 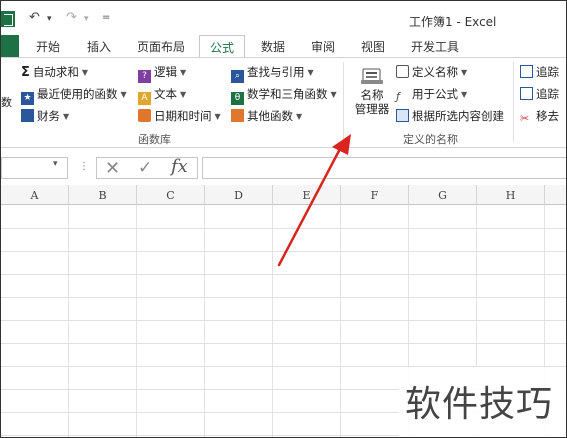 What do you see at coordinates (112, 168) in the screenshot?
I see `cancel-icon: ✕` at bounding box center [112, 168].